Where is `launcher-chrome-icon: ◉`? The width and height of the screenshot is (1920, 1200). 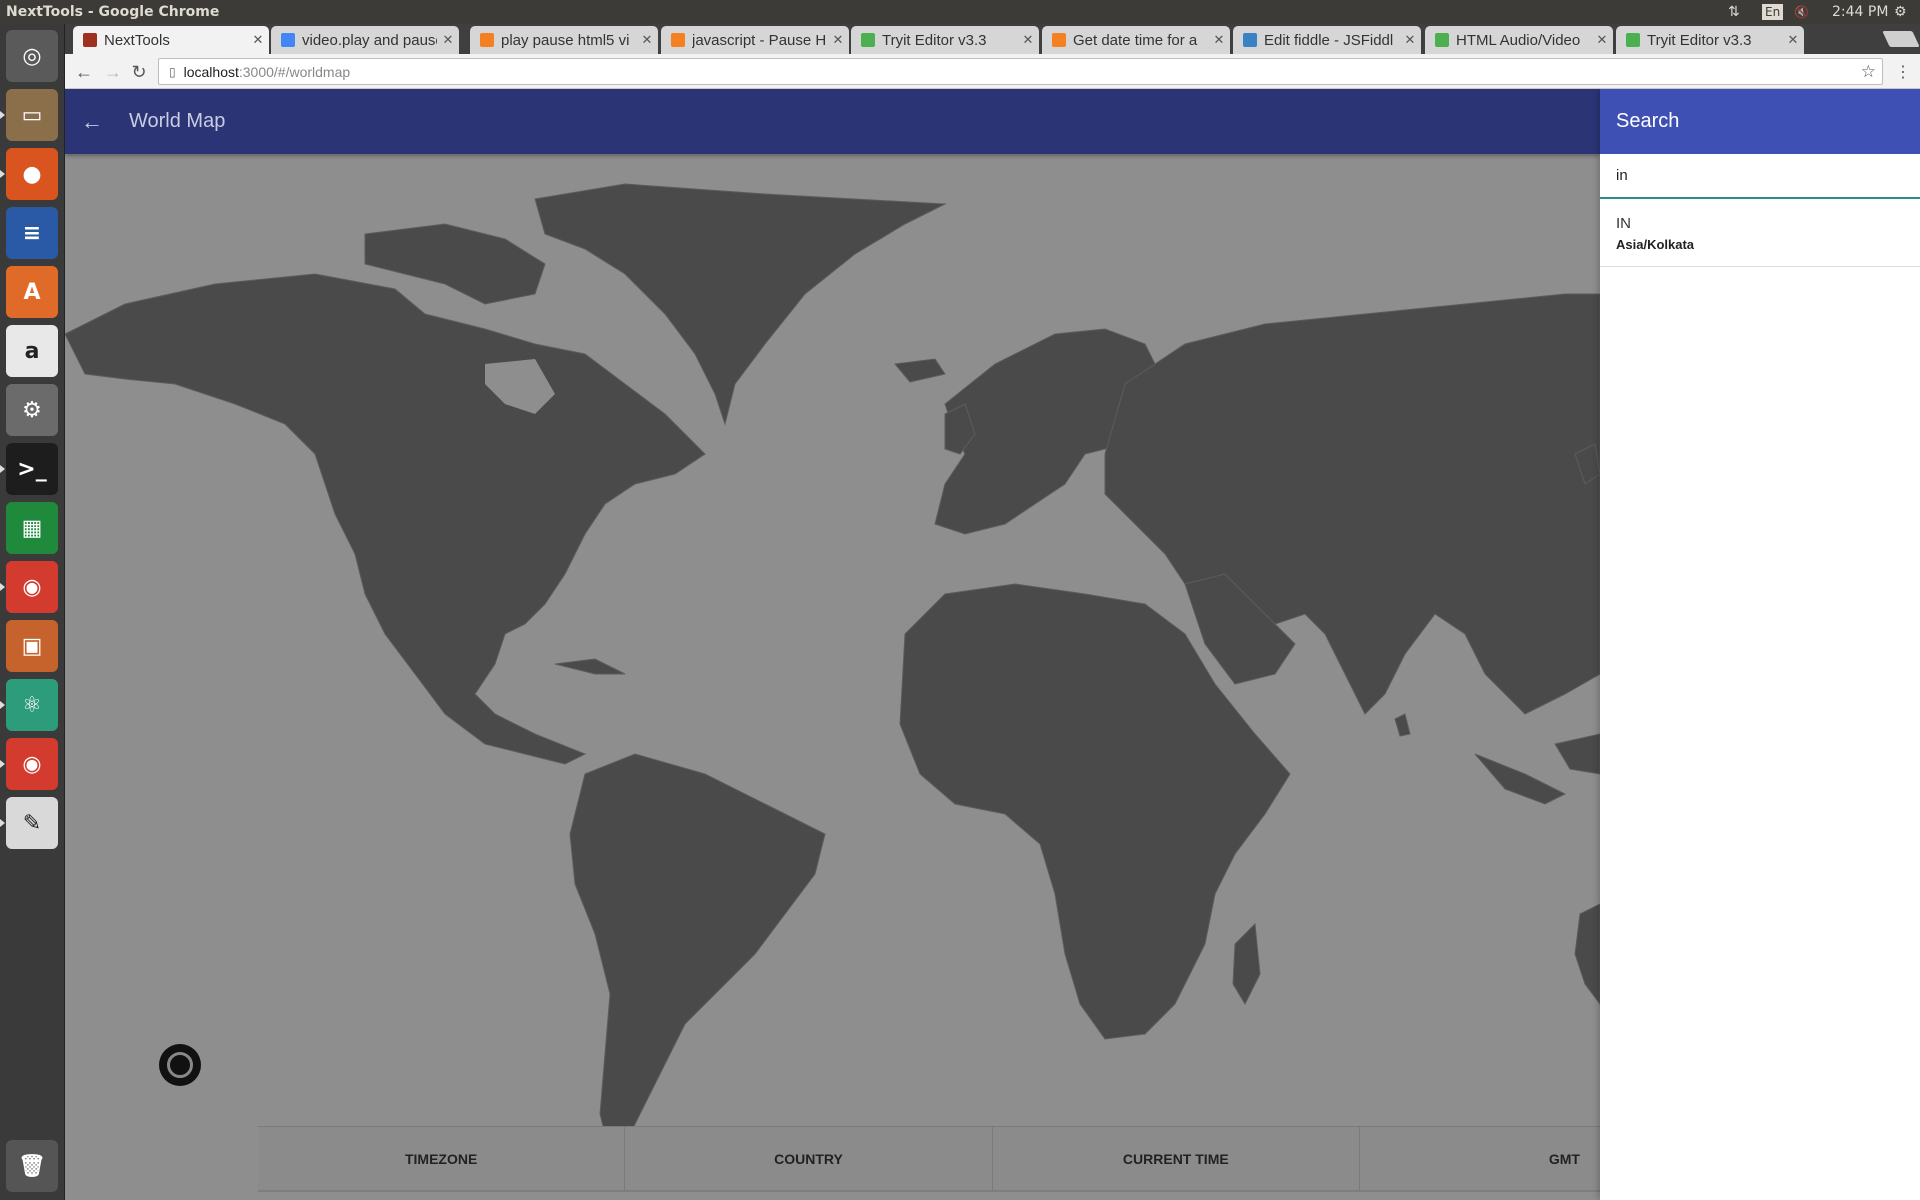
launcher-chrome-icon: ◉ is located at coordinates (32, 587).